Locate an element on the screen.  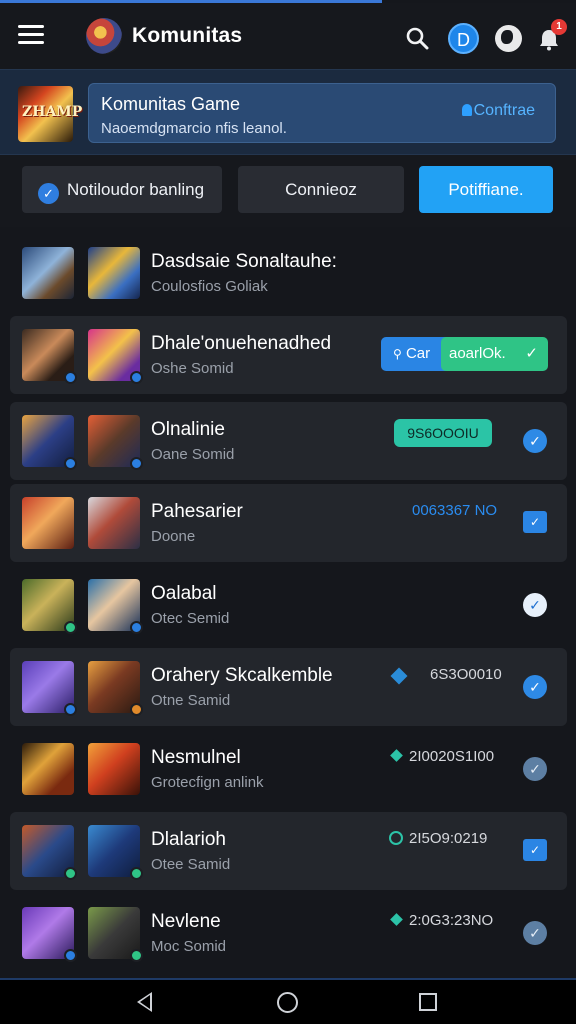
globe-icon is located at coordinates (508, 38).